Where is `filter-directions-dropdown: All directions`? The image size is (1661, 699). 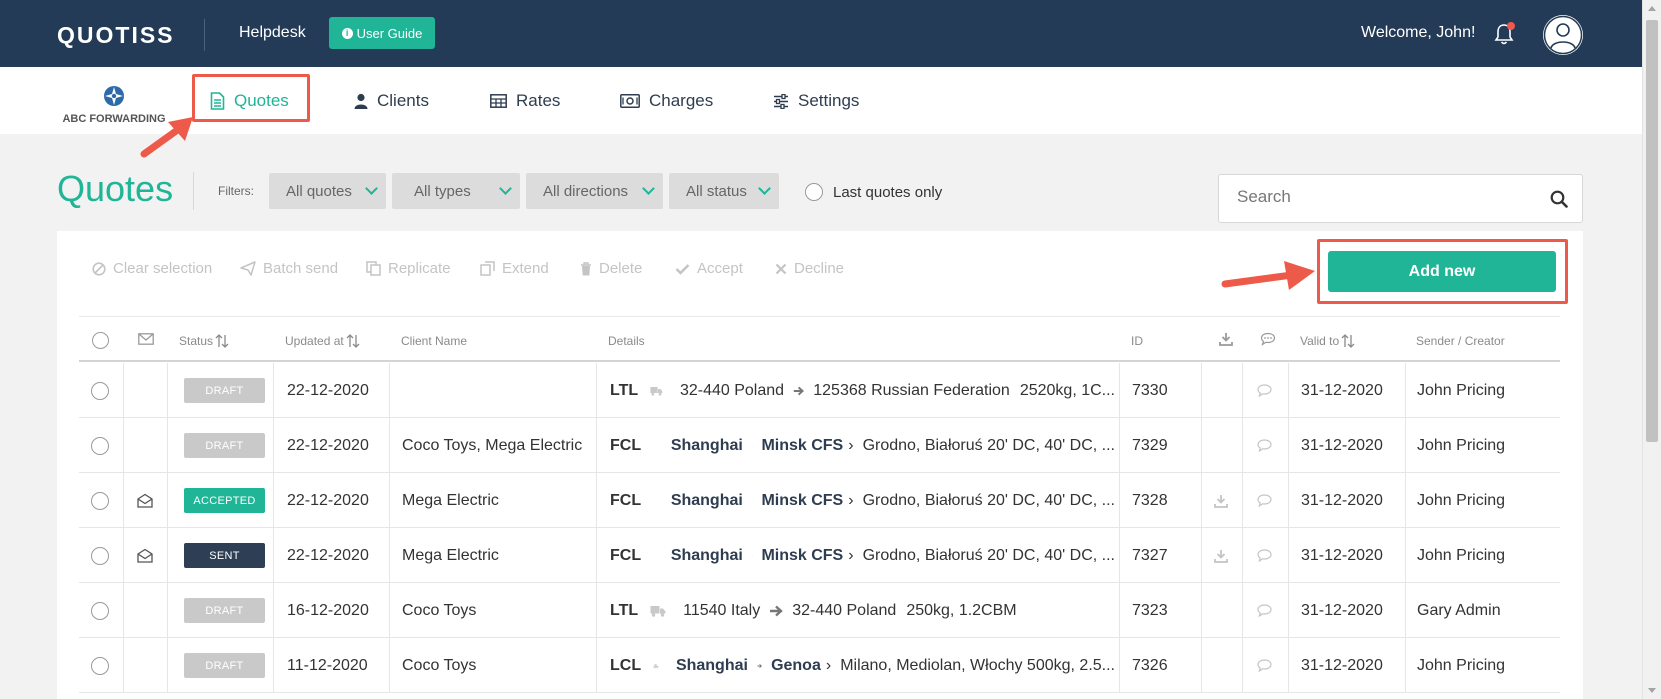
filter-directions-dropdown: All directions is located at coordinates (594, 191).